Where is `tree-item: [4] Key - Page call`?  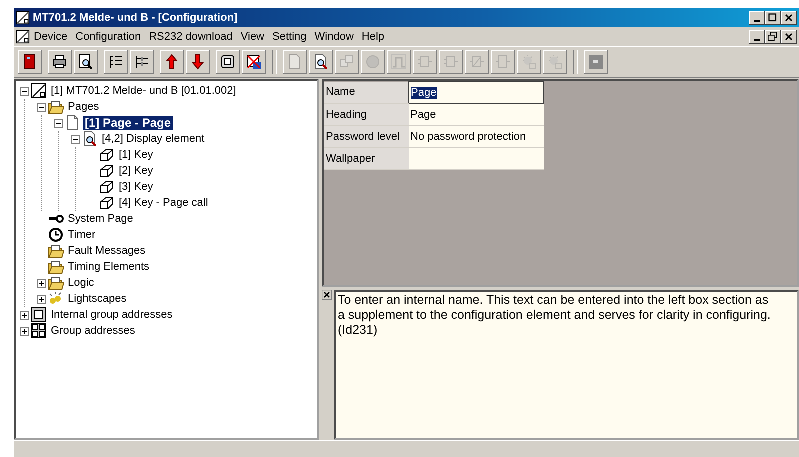
tree-item: [4] Key - Page call is located at coordinates (163, 203).